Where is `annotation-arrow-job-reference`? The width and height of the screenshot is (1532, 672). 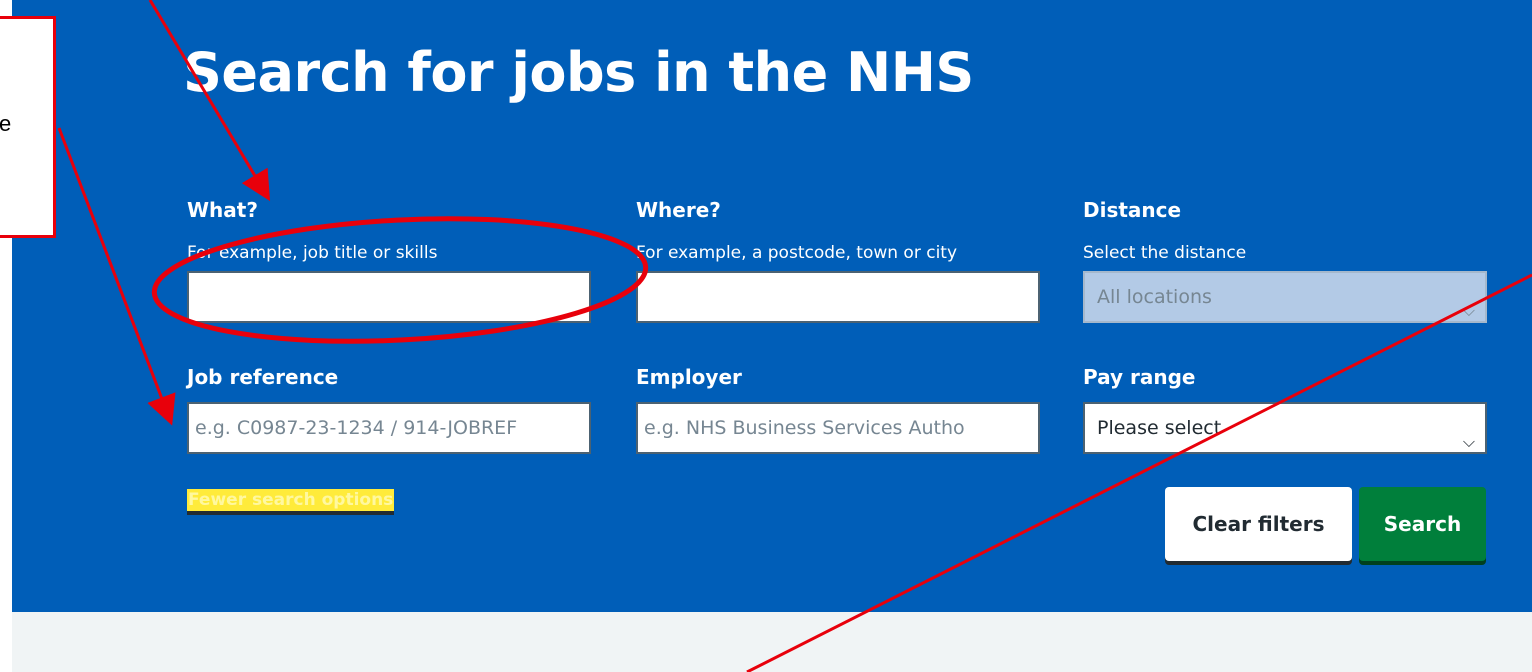 annotation-arrow-job-reference is located at coordinates (116, 276).